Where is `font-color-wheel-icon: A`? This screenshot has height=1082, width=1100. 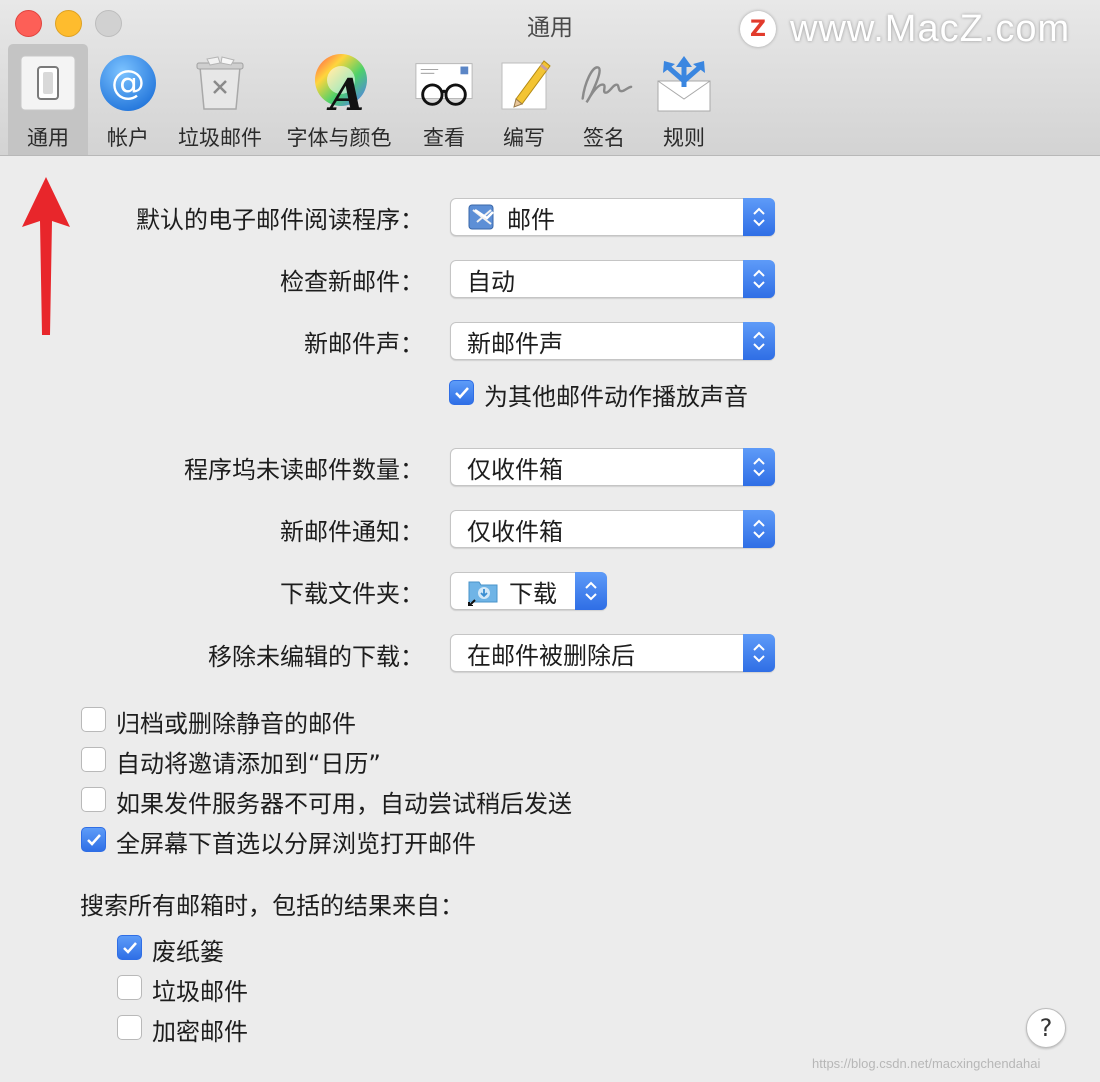
font-color-wheel-icon: A is located at coordinates (339, 83).